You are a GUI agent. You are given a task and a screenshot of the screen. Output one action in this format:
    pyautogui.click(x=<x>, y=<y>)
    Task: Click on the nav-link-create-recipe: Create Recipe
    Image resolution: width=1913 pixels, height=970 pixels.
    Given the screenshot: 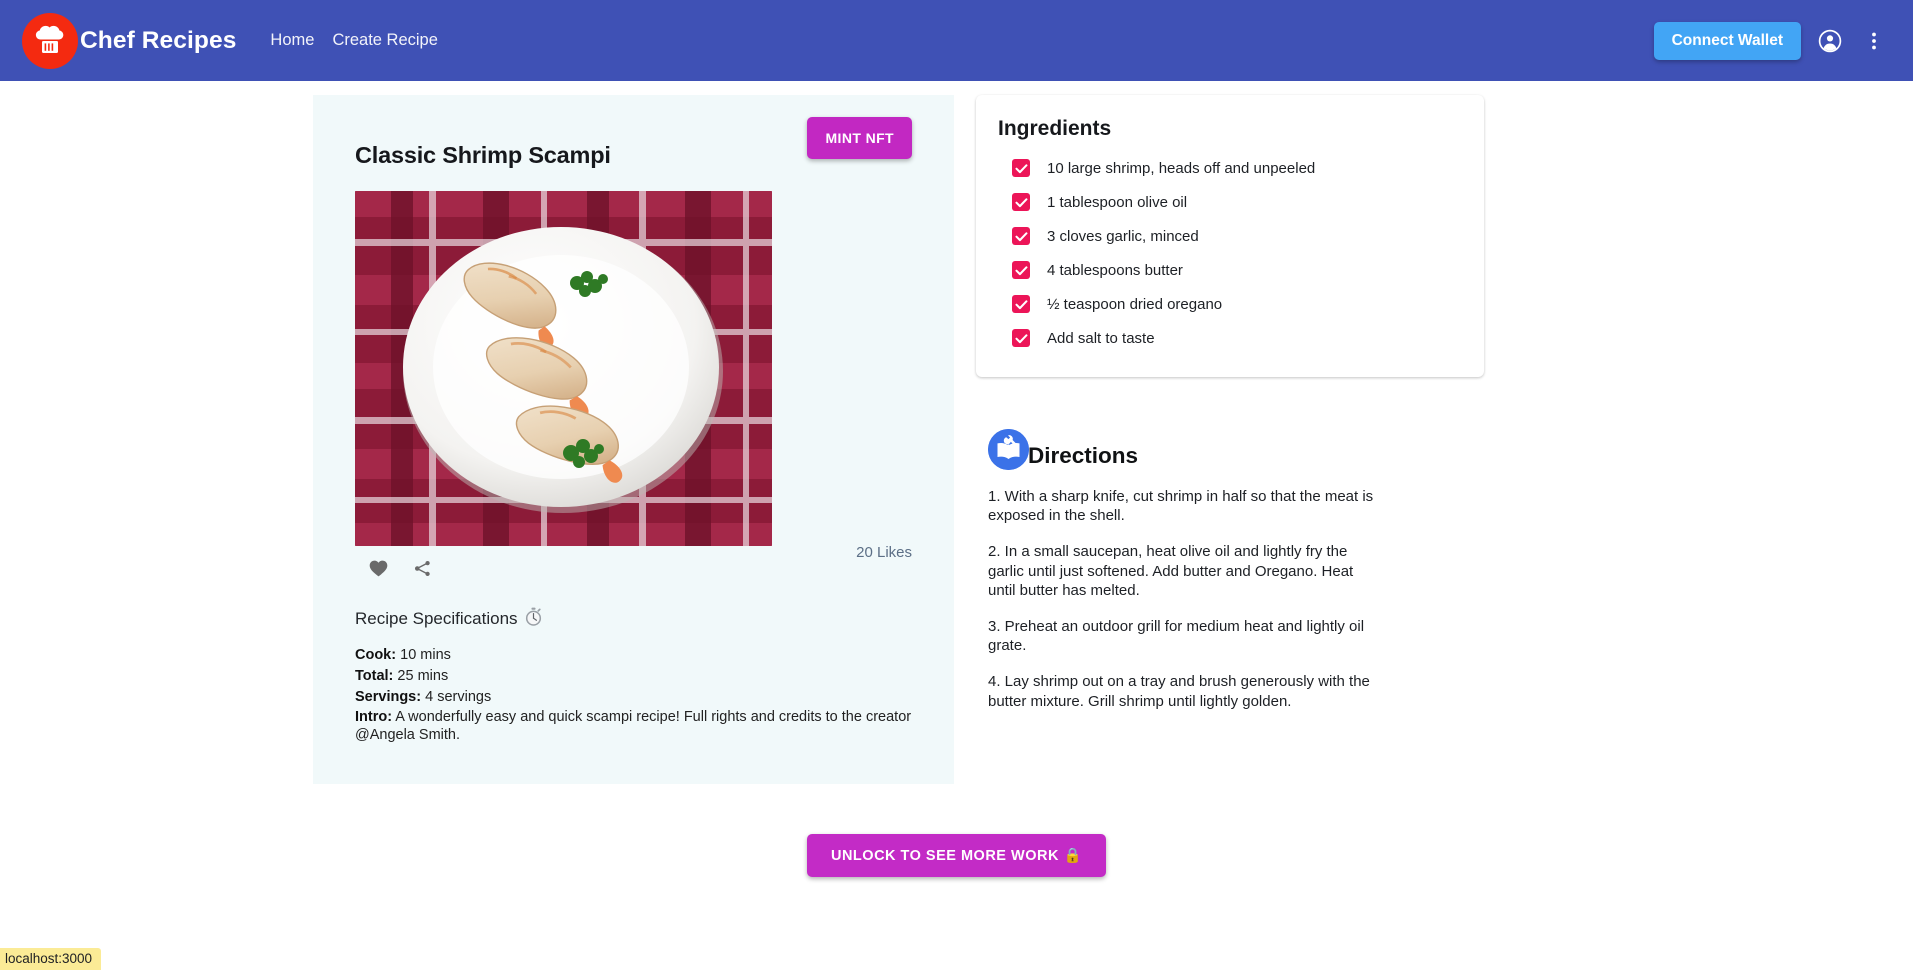 What is the action you would take?
    pyautogui.click(x=384, y=40)
    